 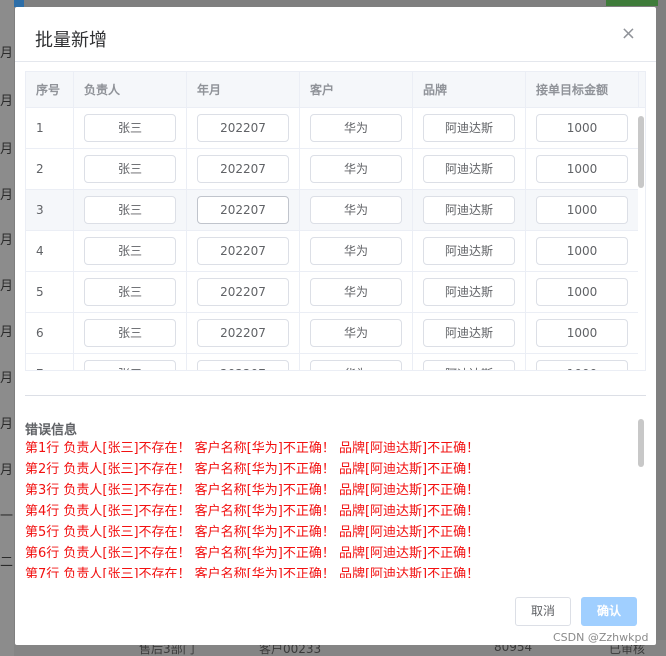 I want to click on column-header-month: 年月, so click(x=243, y=90).